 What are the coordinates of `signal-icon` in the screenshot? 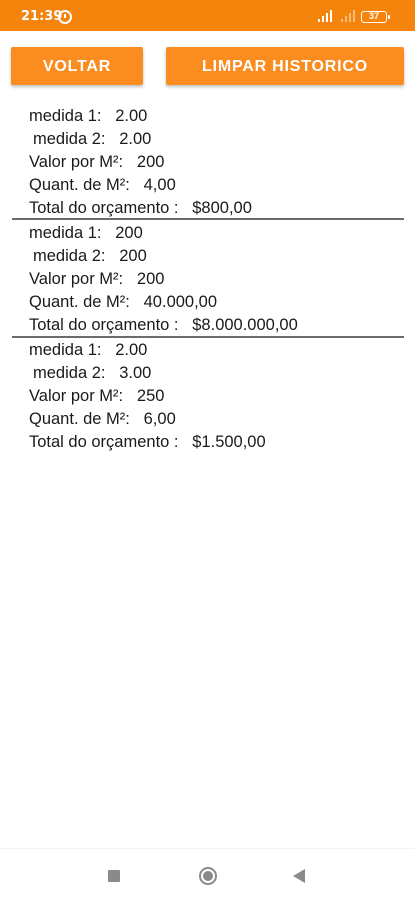 It's located at (326, 16).